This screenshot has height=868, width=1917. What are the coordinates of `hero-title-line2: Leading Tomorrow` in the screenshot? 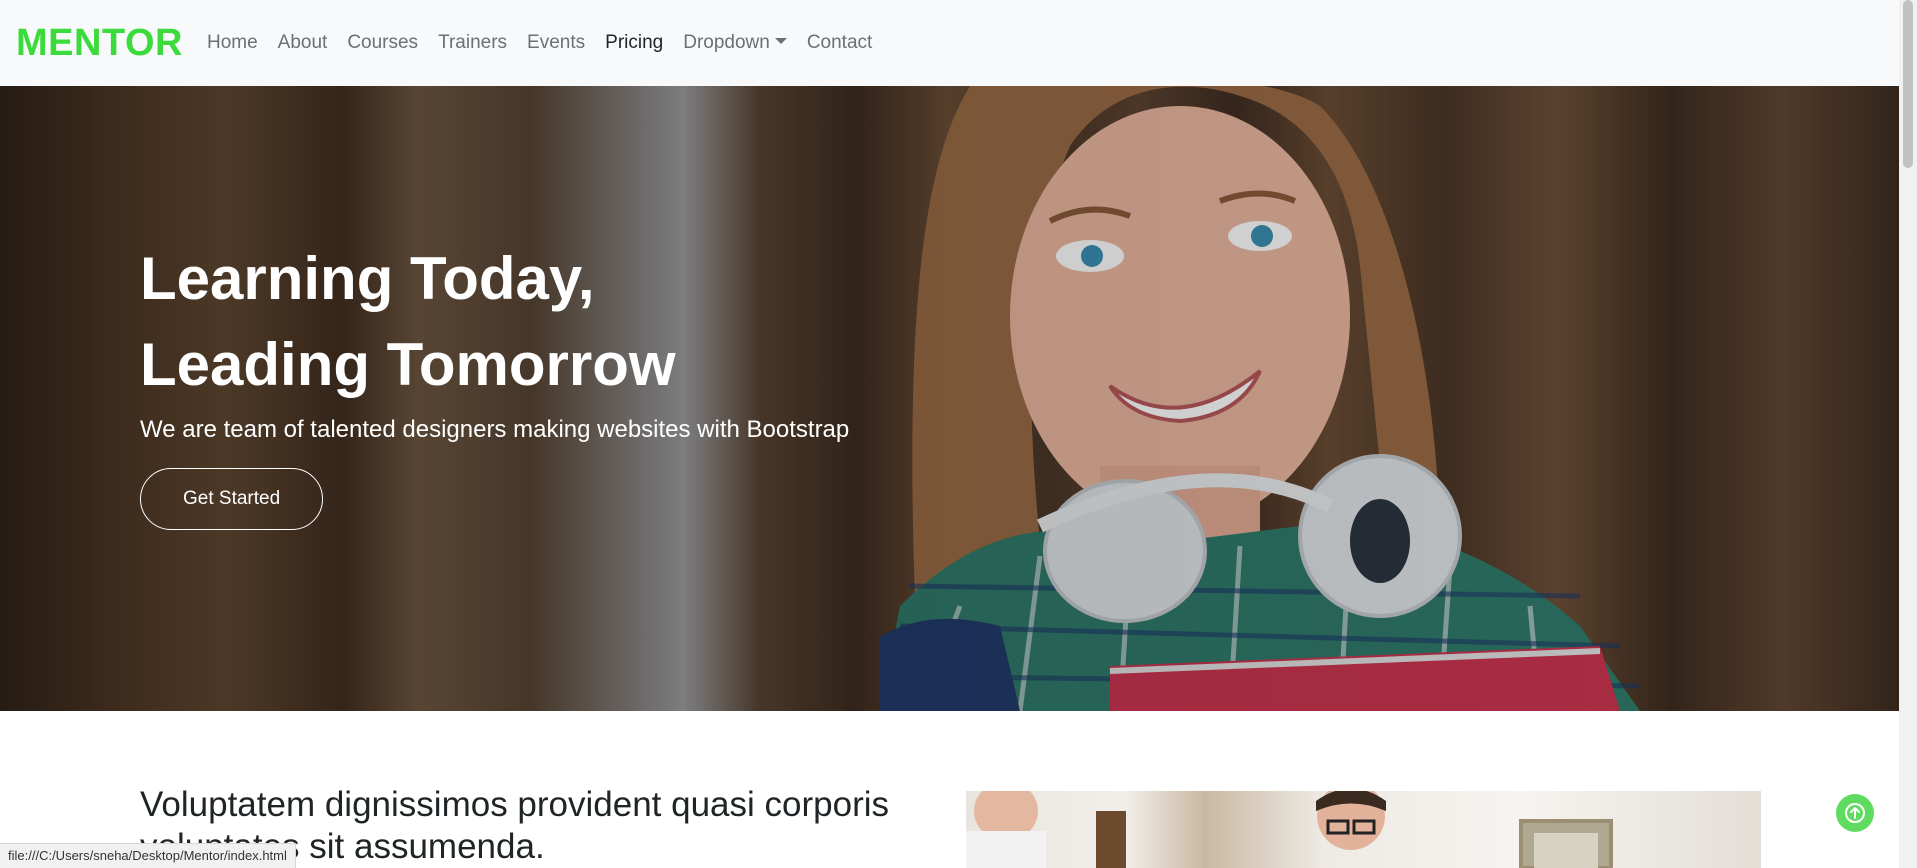 It's located at (408, 364).